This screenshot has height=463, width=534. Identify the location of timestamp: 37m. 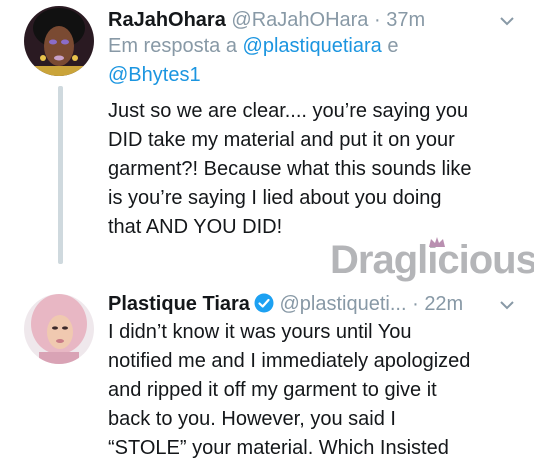
(405, 20).